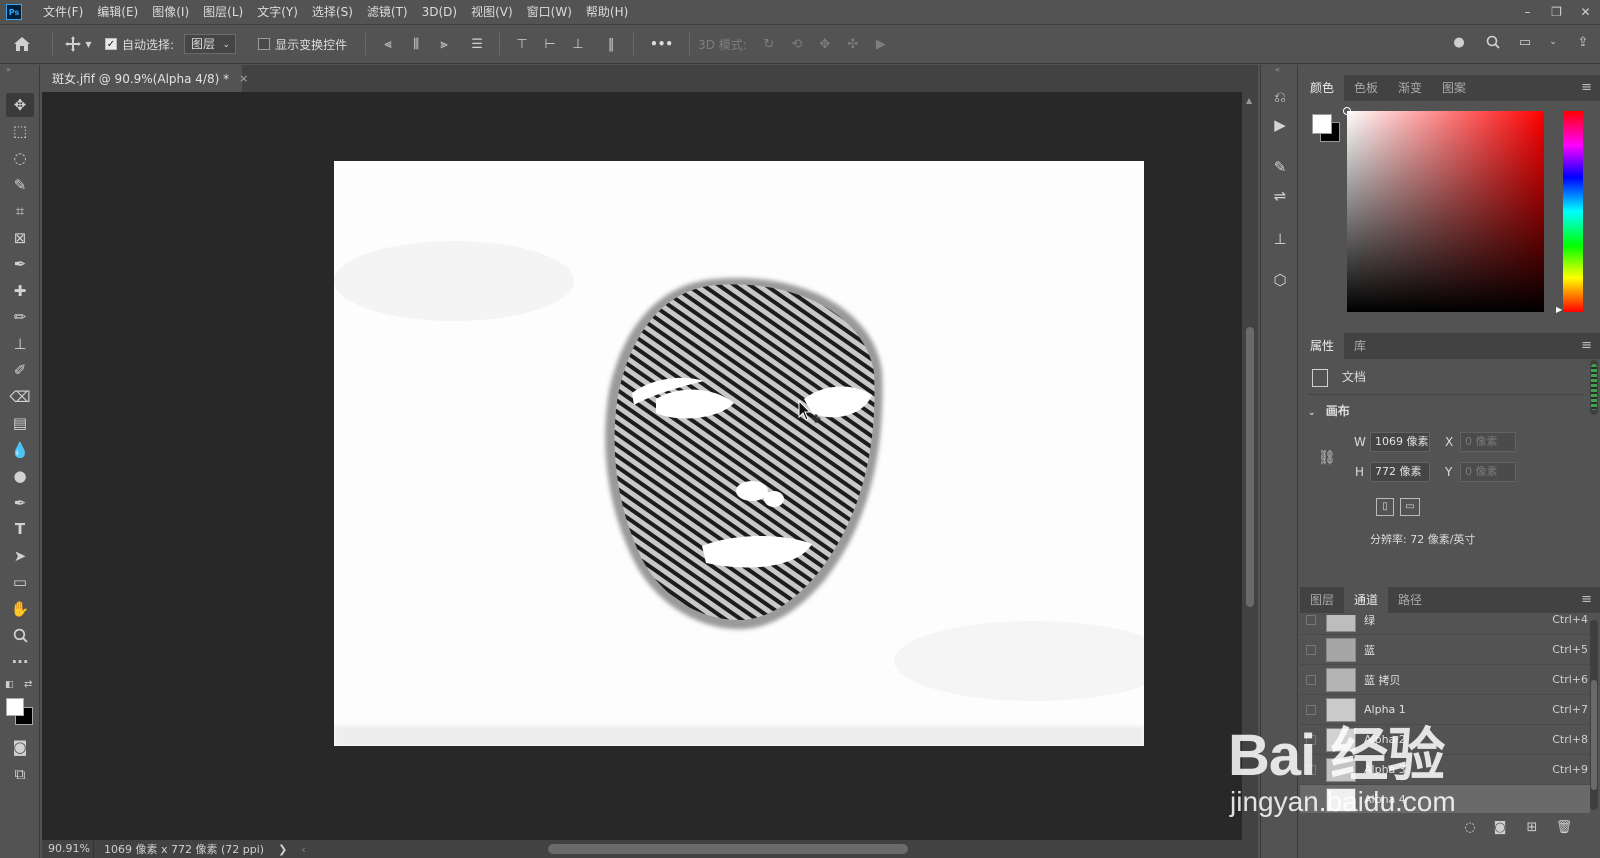  Describe the element at coordinates (1280, 239) in the screenshot. I see `clone-source-panel-icon: ⊥` at that location.